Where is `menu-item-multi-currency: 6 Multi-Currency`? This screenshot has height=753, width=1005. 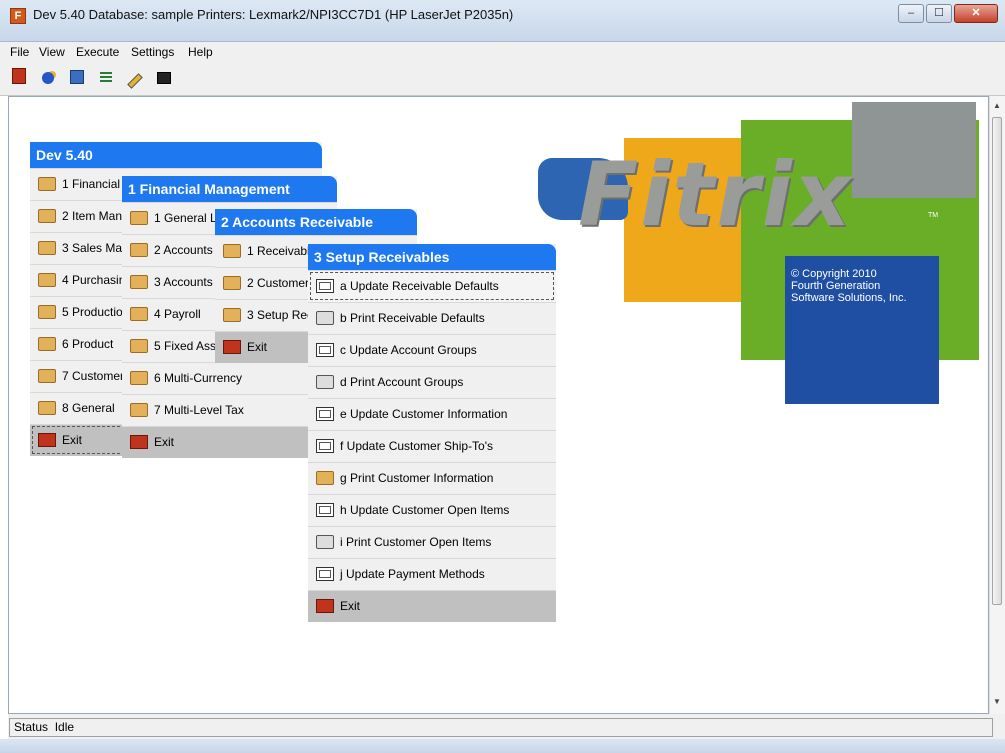
menu-item-multi-currency: 6 Multi-Currency is located at coordinates (229, 378).